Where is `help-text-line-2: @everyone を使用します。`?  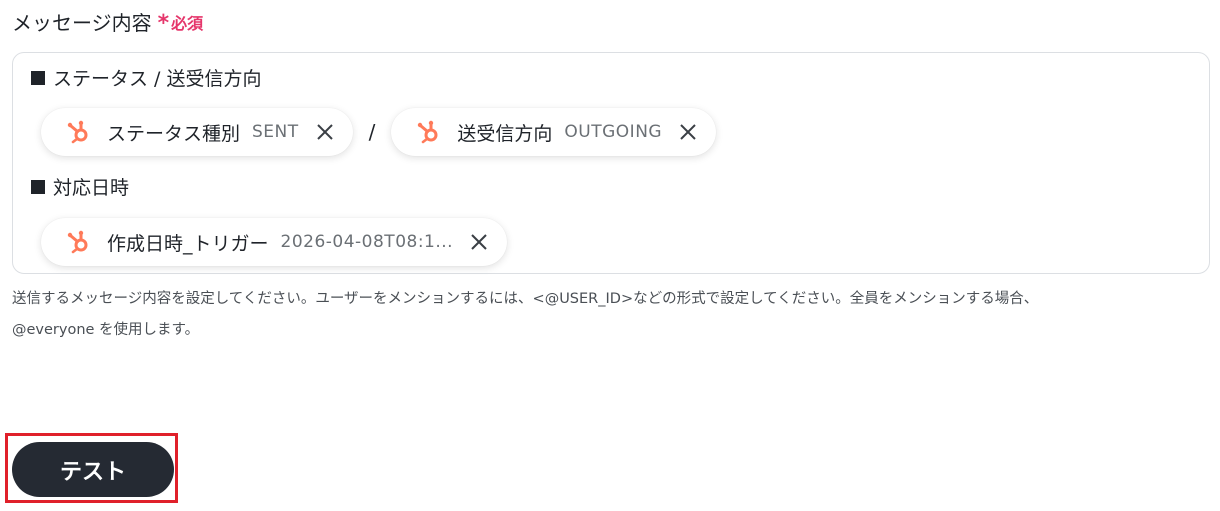
help-text-line-2: @everyone を使用します。 is located at coordinates (106, 330).